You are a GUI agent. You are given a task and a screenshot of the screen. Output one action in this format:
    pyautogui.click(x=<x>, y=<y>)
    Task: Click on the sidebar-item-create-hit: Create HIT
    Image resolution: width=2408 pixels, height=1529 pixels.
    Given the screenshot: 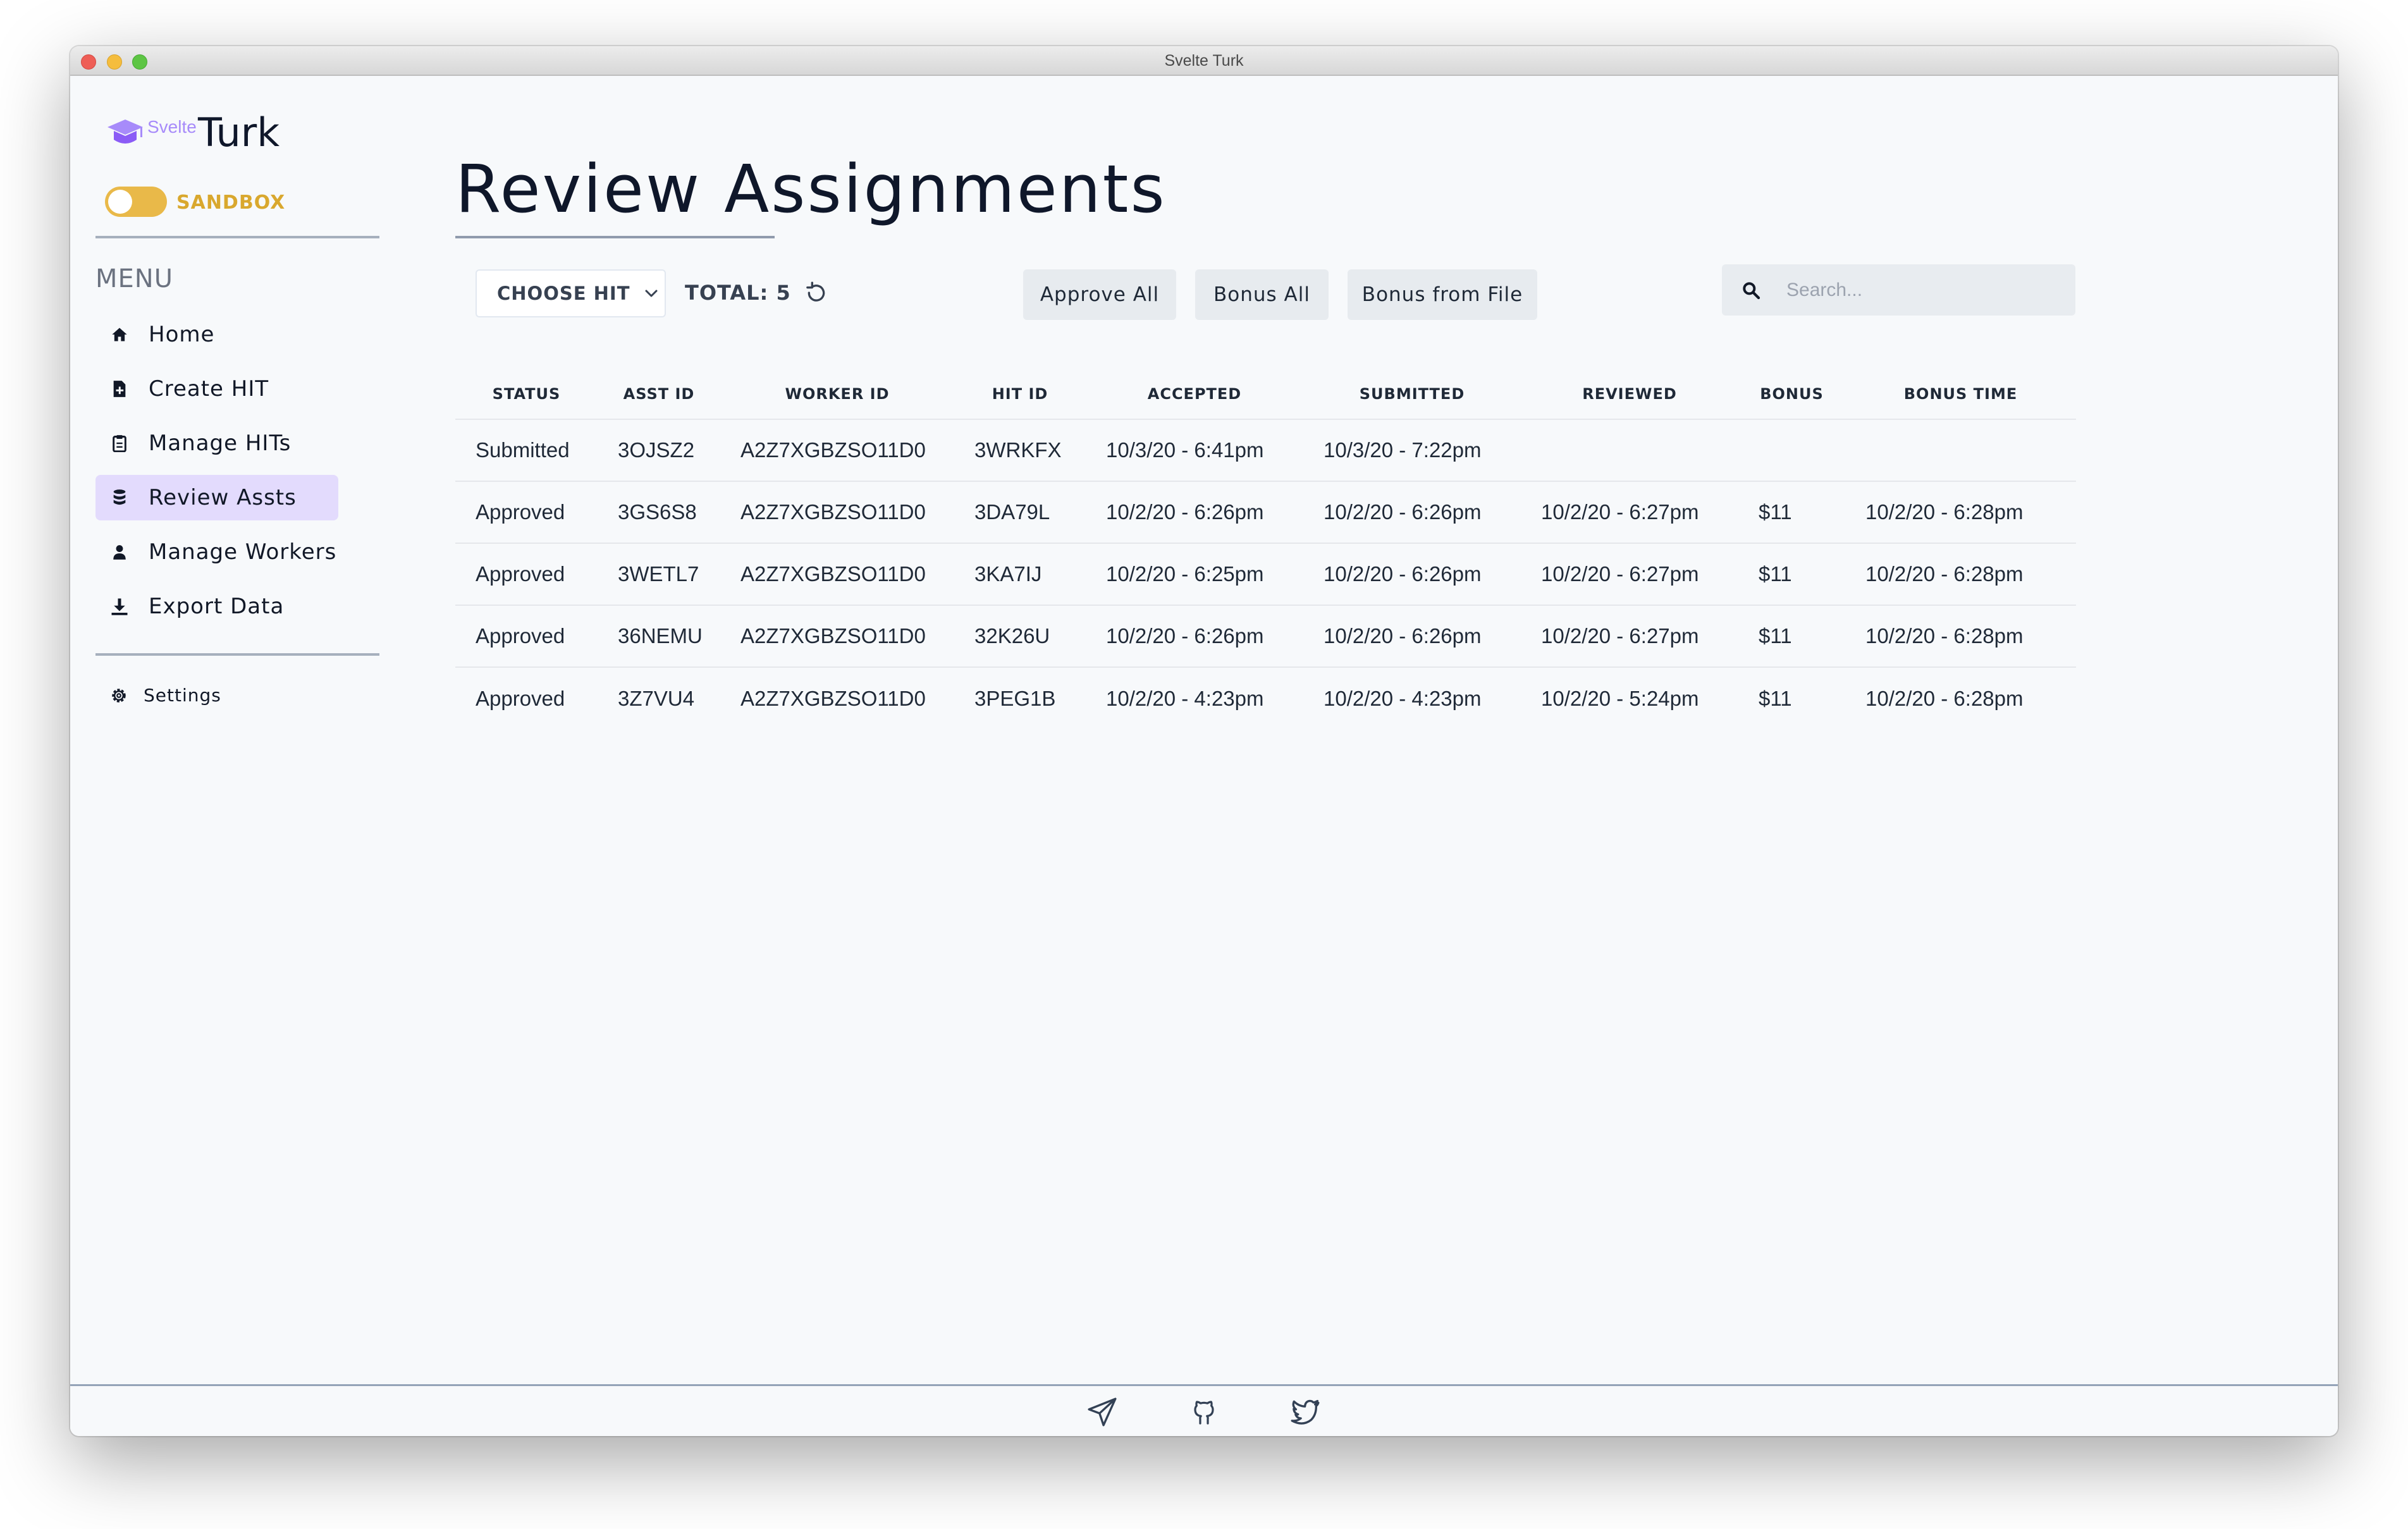 What is the action you would take?
    pyautogui.click(x=216, y=389)
    